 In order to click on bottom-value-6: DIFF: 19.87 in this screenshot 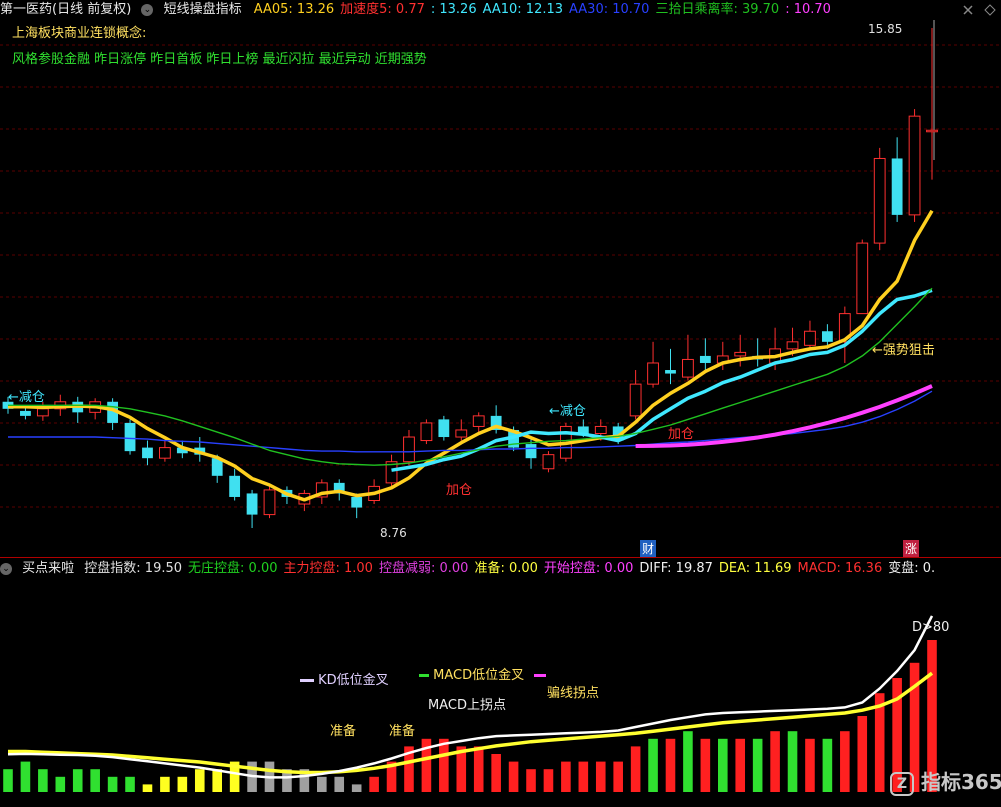, I will do `click(676, 568)`.